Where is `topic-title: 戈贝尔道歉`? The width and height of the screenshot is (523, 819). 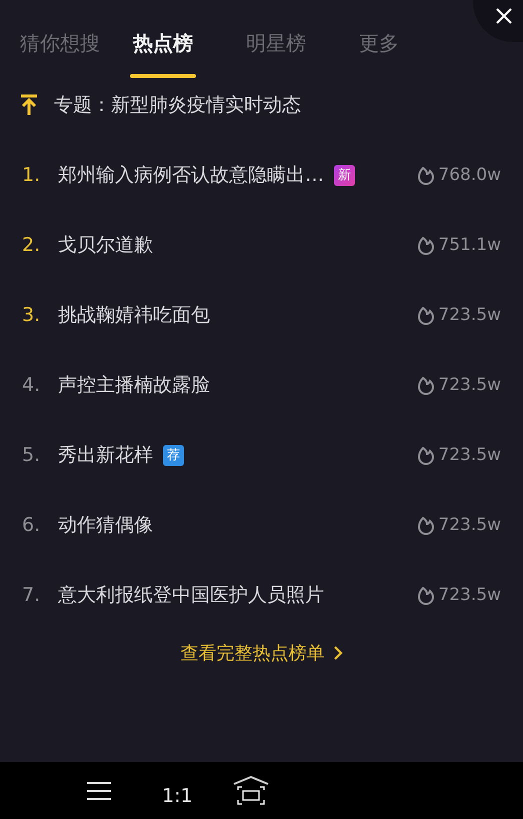 topic-title: 戈贝尔道歉 is located at coordinates (105, 245).